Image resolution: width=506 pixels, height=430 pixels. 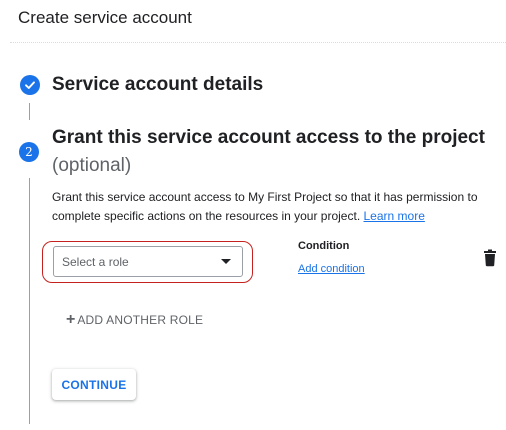 I want to click on continue-label: CONTINUE, so click(x=94, y=384).